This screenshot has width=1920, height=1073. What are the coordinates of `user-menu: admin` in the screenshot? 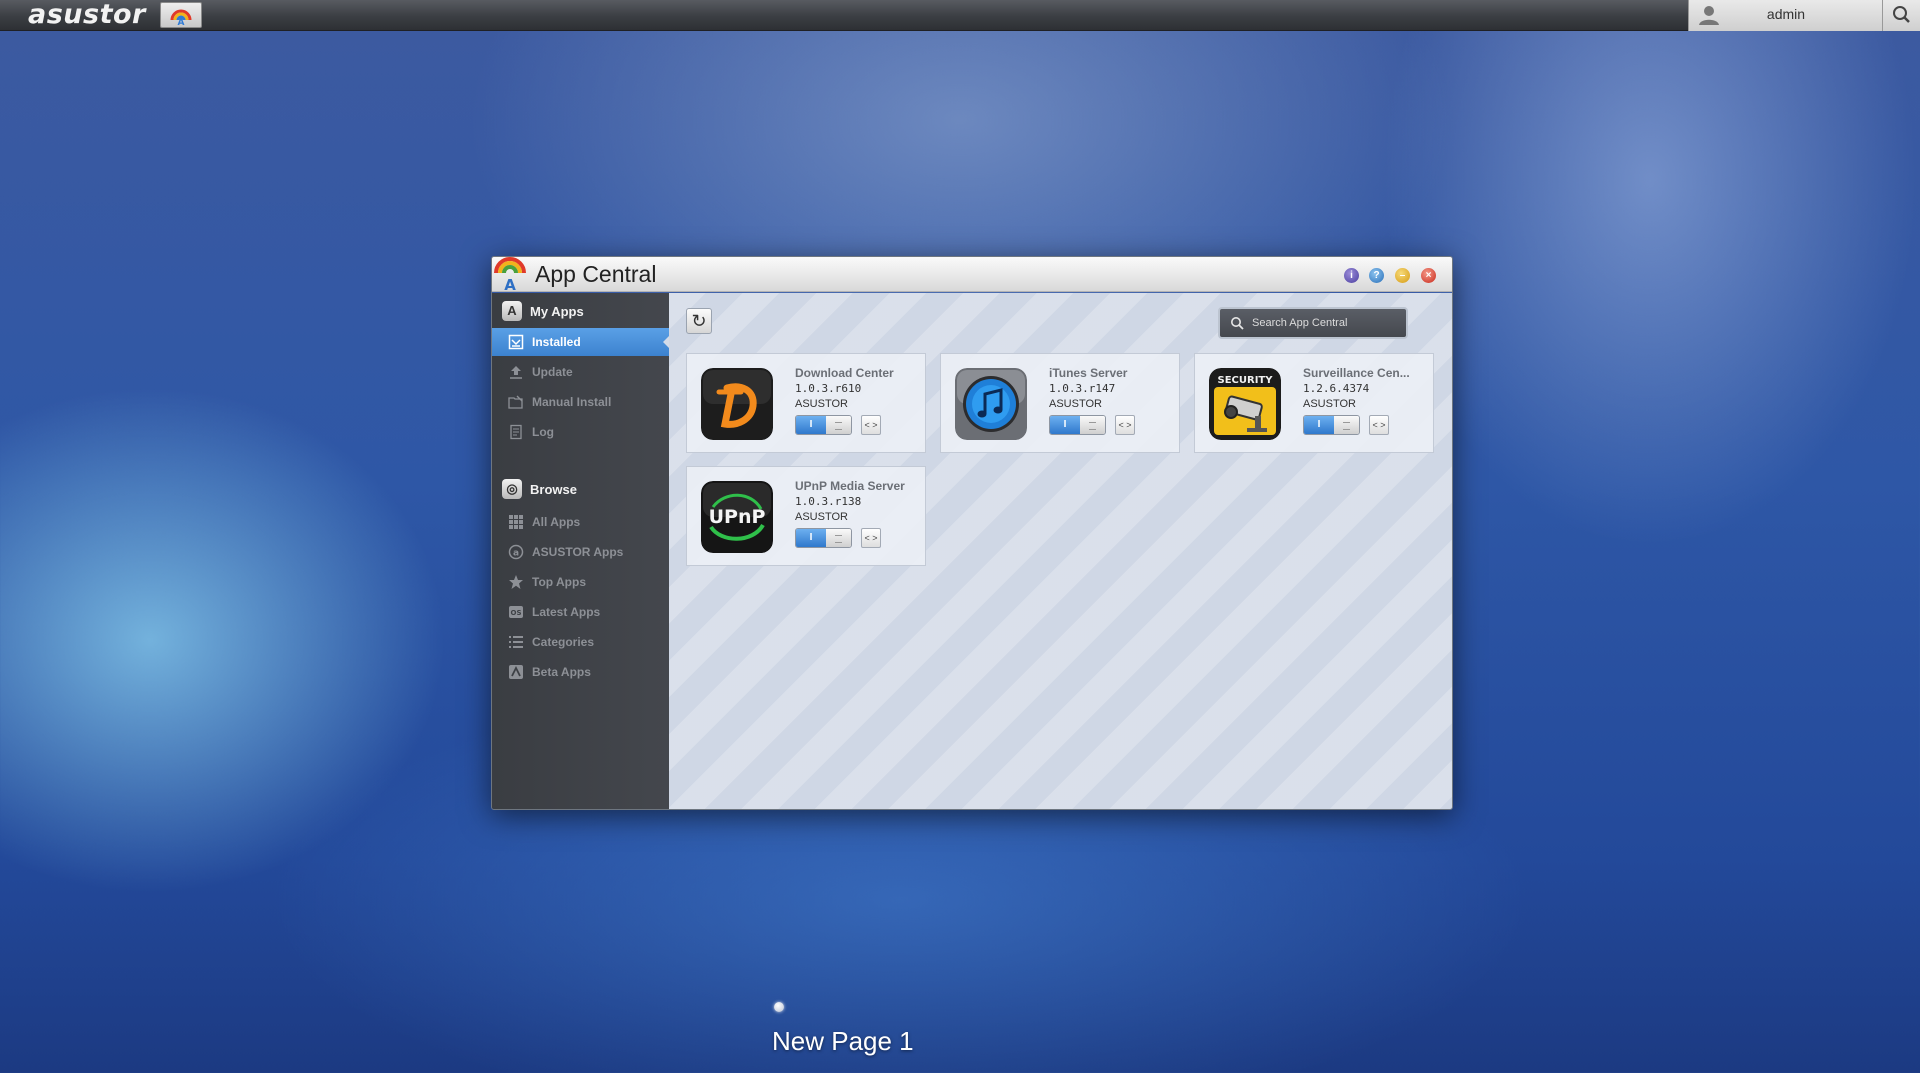 It's located at (1785, 15).